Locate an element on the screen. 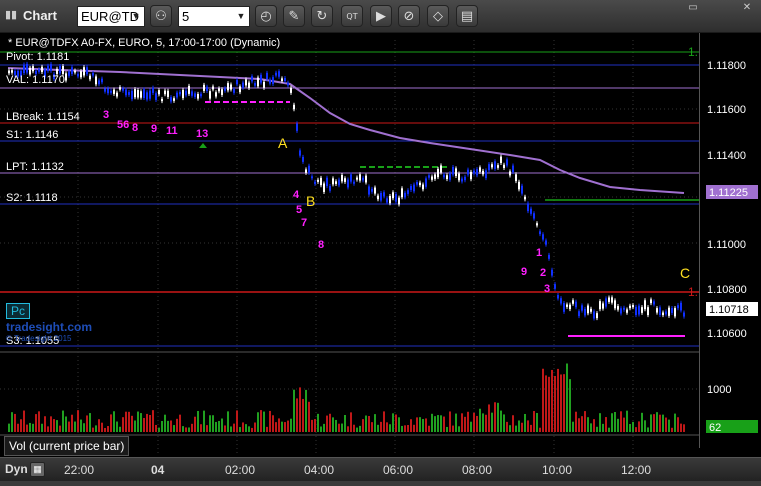 Image resolution: width=761 pixels, height=486 pixels. refresh-icon: ↻ is located at coordinates (322, 16).